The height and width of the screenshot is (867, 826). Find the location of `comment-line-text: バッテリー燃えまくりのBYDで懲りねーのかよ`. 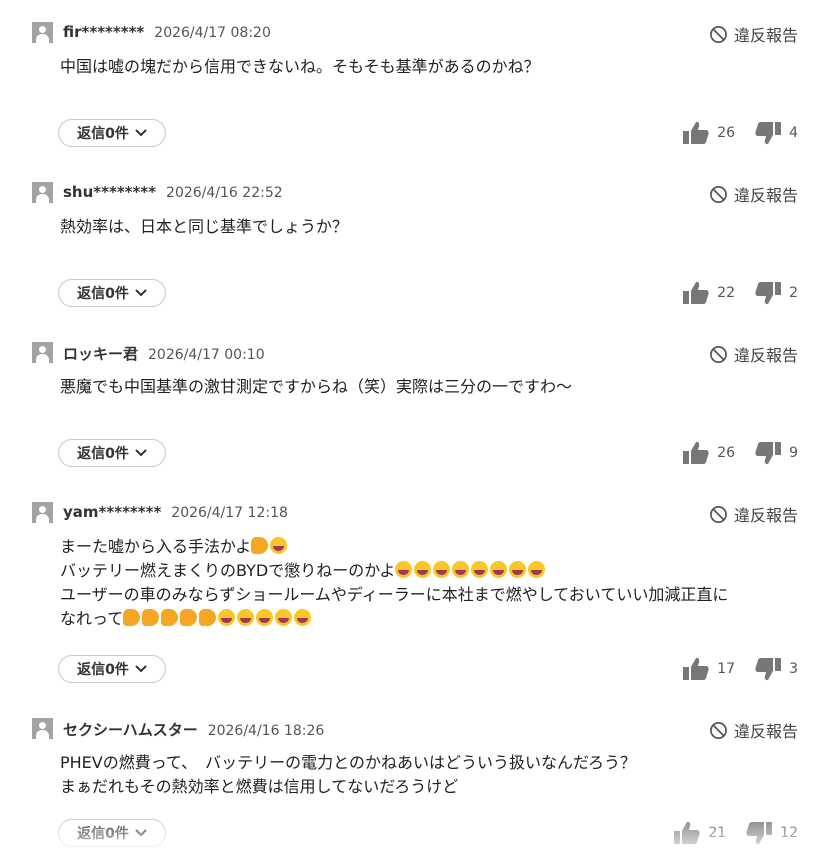

comment-line-text: バッテリー燃えまくりのBYDで懲りねーのかよ is located at coordinates (228, 570).